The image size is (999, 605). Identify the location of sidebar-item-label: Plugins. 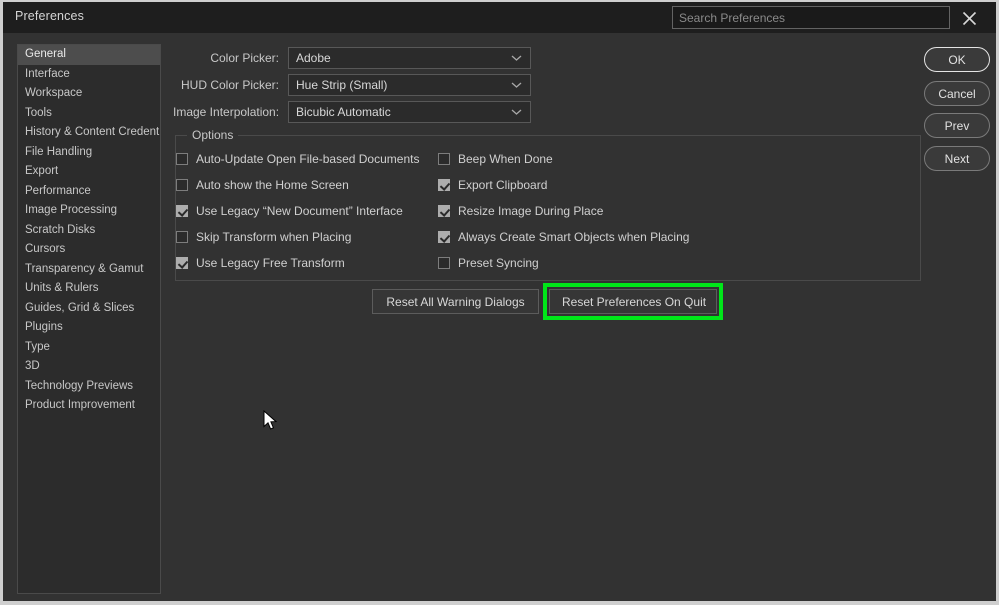
(44, 327).